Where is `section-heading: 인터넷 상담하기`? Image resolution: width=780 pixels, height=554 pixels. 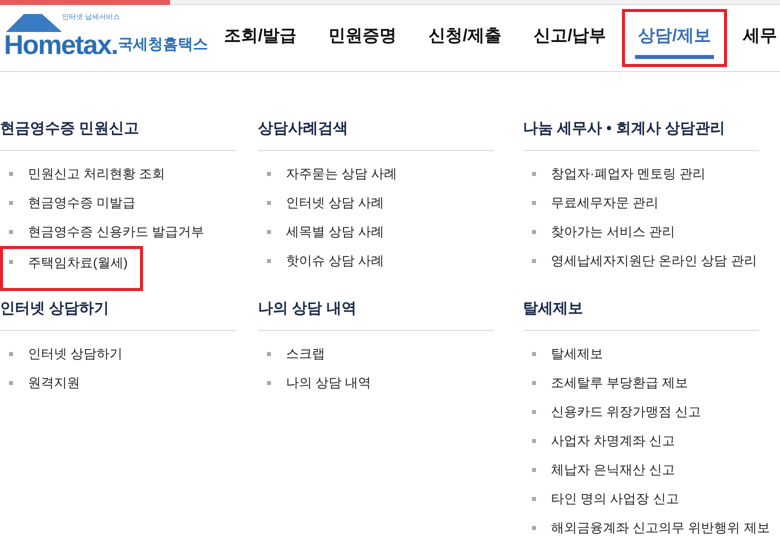
section-heading: 인터넷 상담하기 is located at coordinates (55, 308).